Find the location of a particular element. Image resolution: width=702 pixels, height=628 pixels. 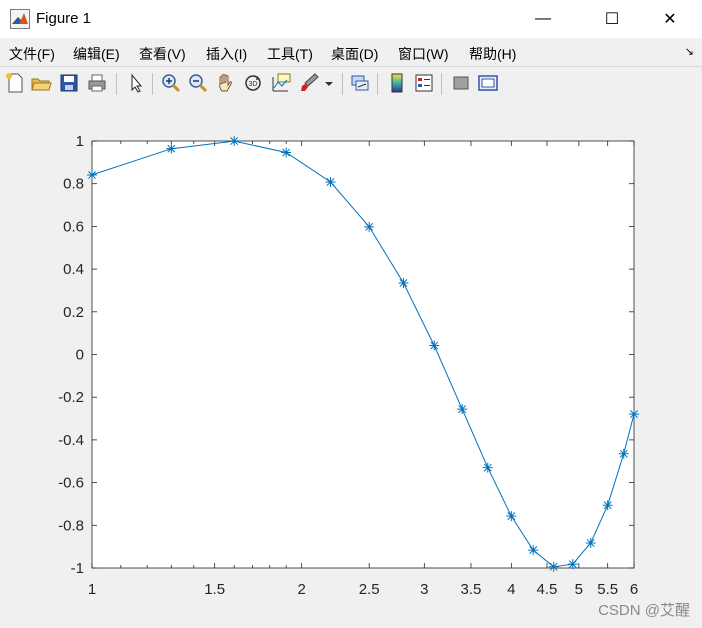

svg-text: 3D is located at coordinates (253, 84).